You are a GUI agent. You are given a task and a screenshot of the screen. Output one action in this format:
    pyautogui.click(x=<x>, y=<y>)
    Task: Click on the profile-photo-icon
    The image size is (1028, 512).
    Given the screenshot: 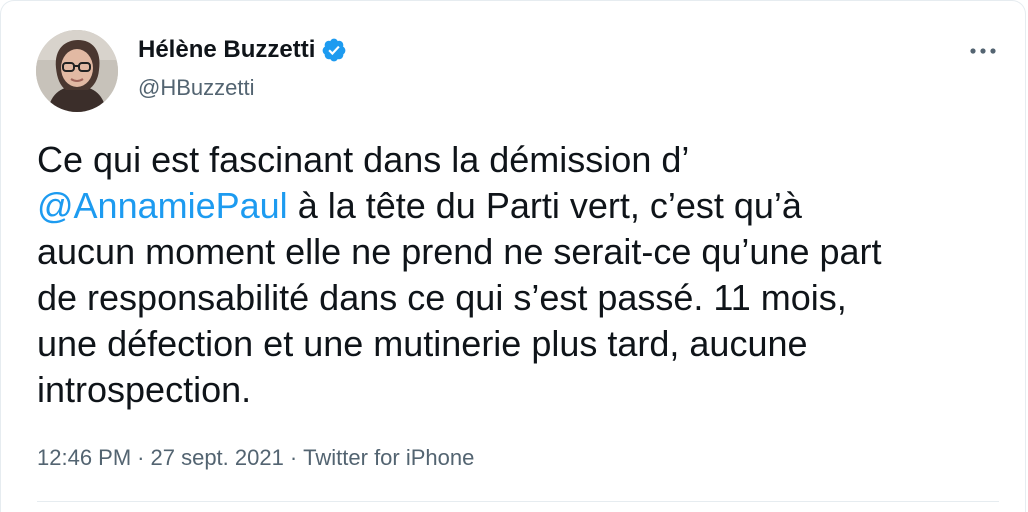 What is the action you would take?
    pyautogui.click(x=77, y=71)
    